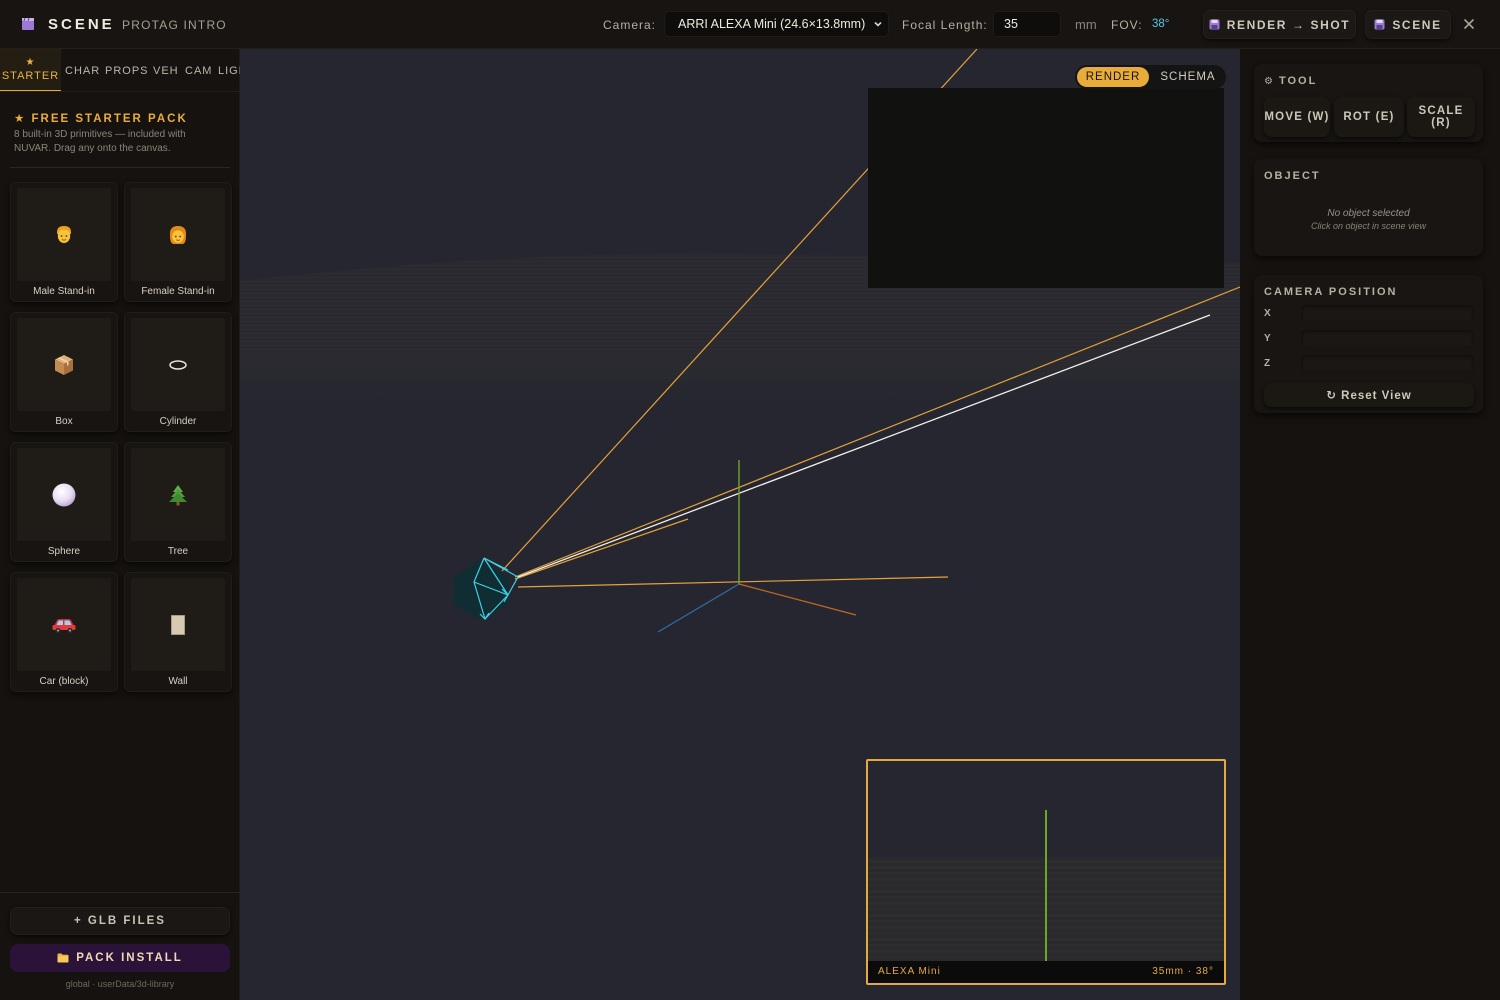 Image resolution: width=1500 pixels, height=1000 pixels. I want to click on male-person-icon, so click(64, 234).